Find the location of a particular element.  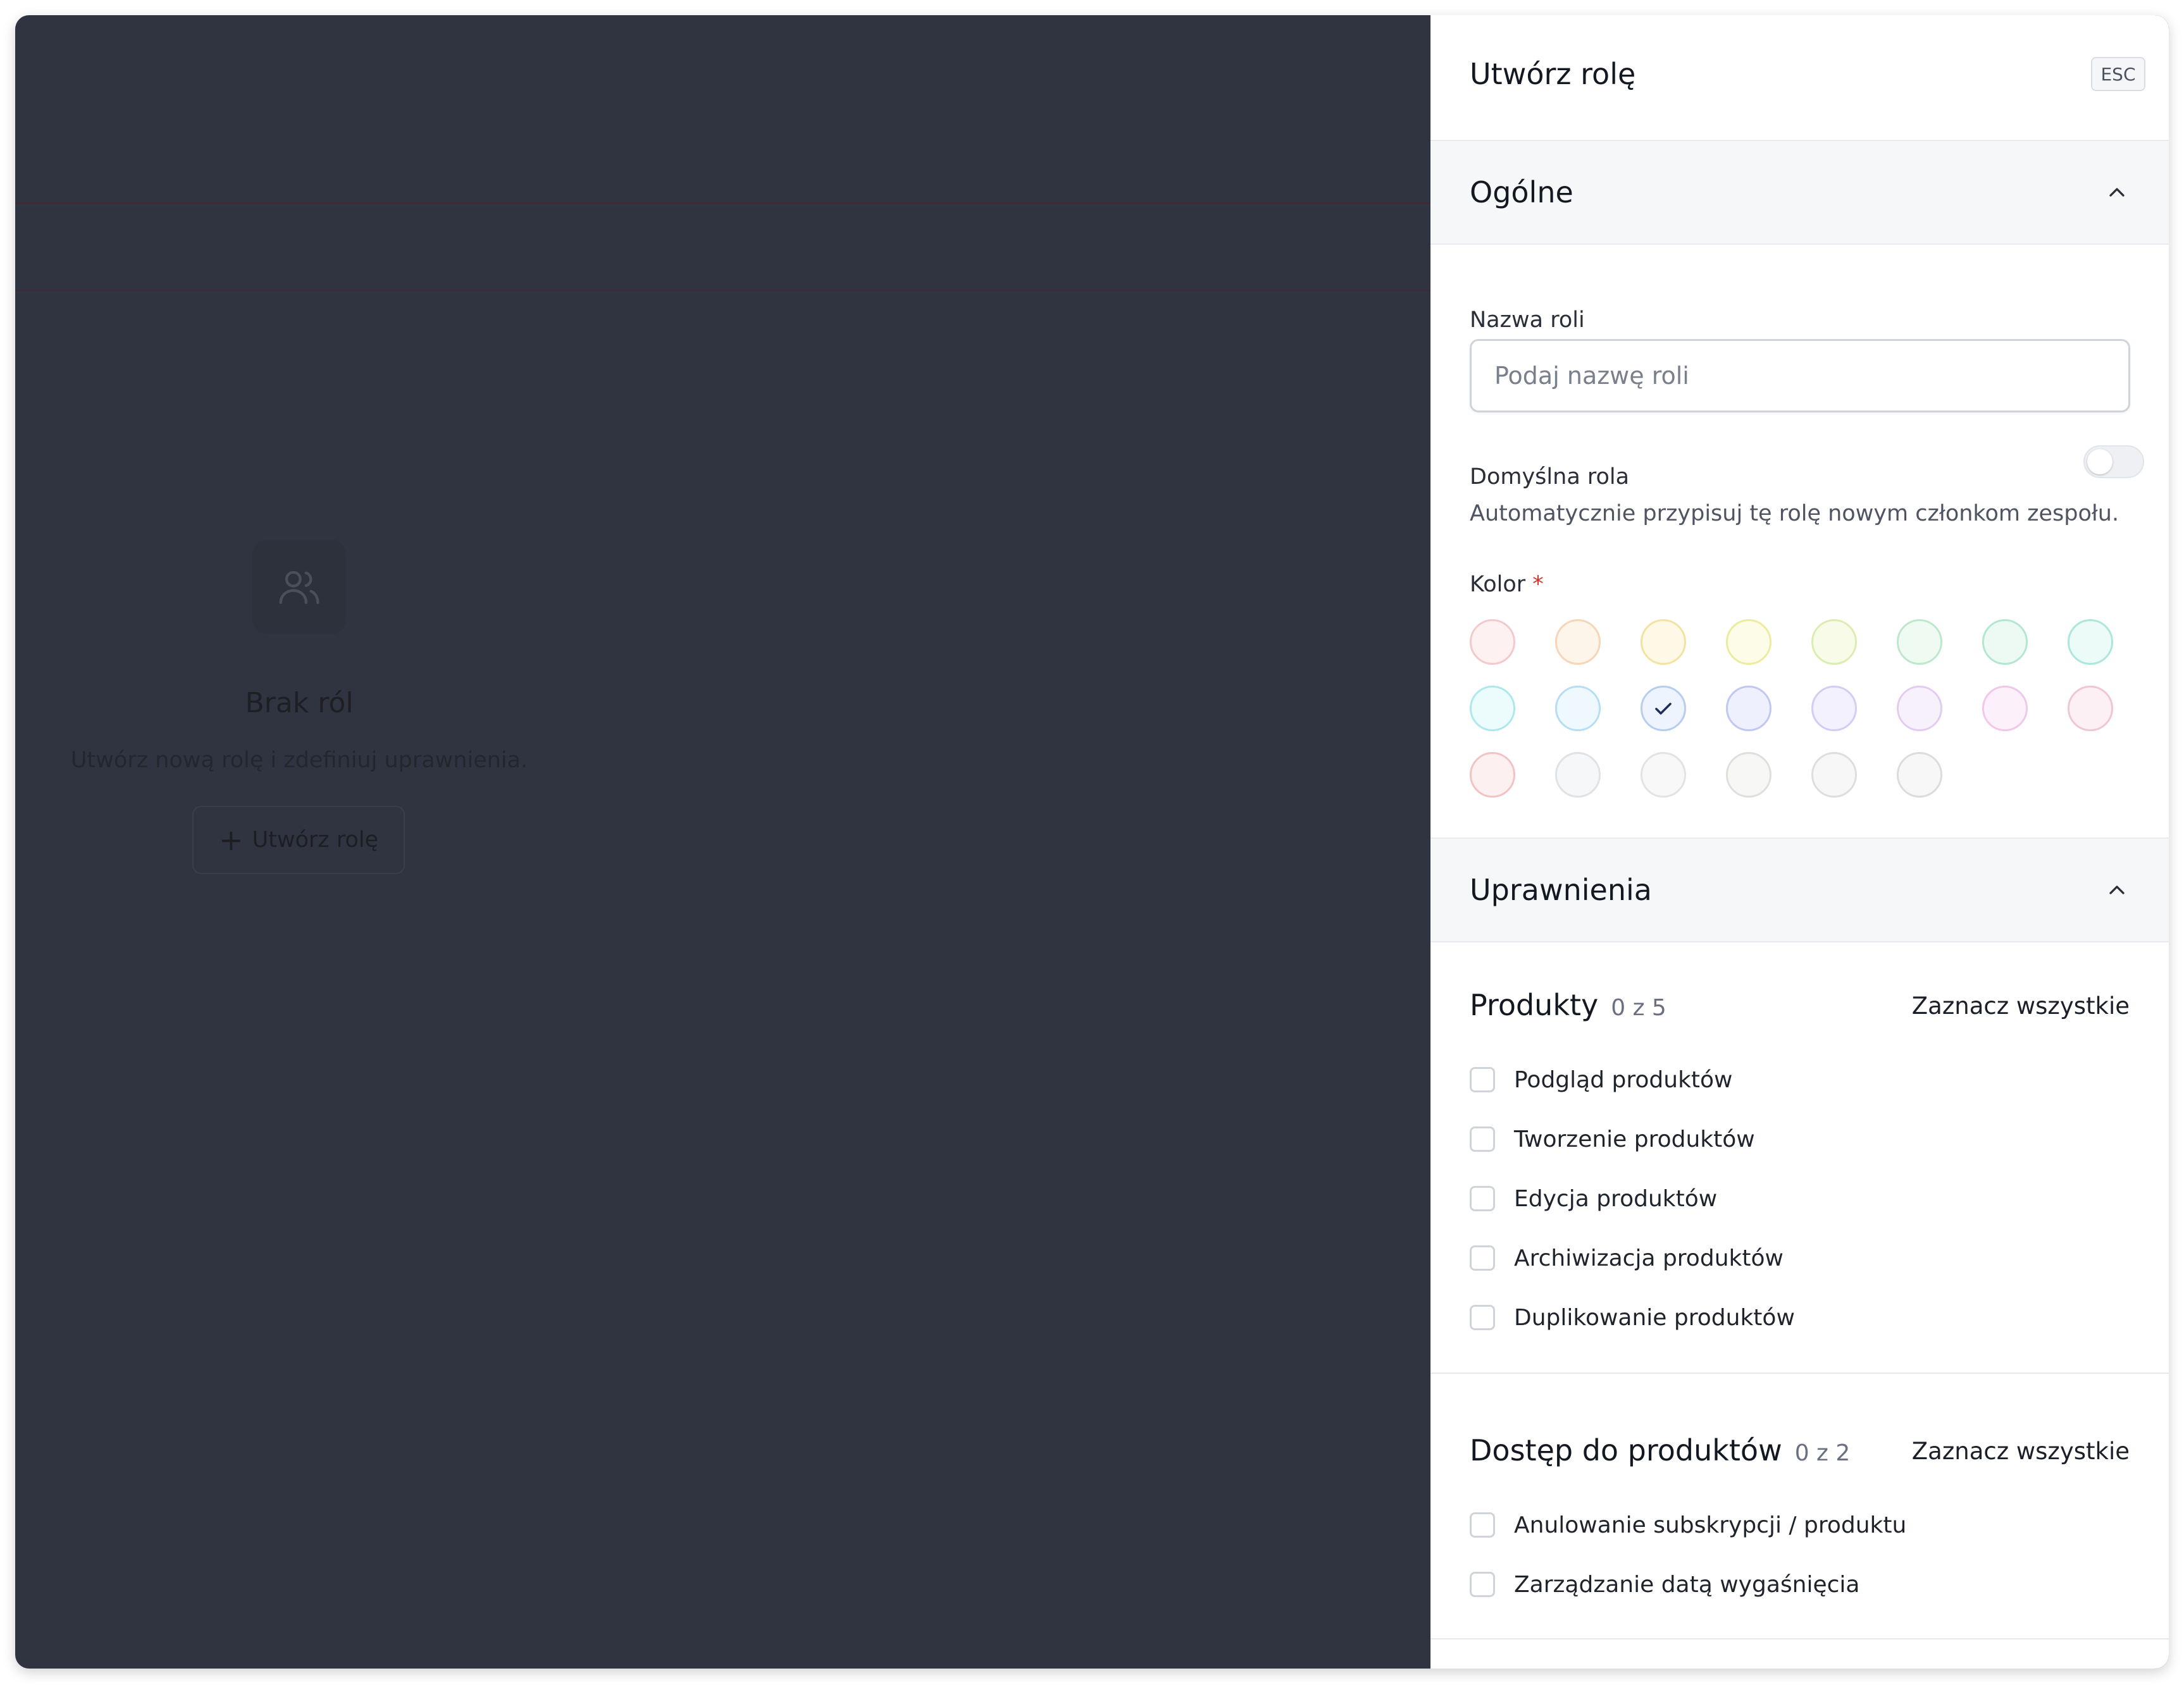

create-role-button: + Utwórz rolę is located at coordinates (298, 840).